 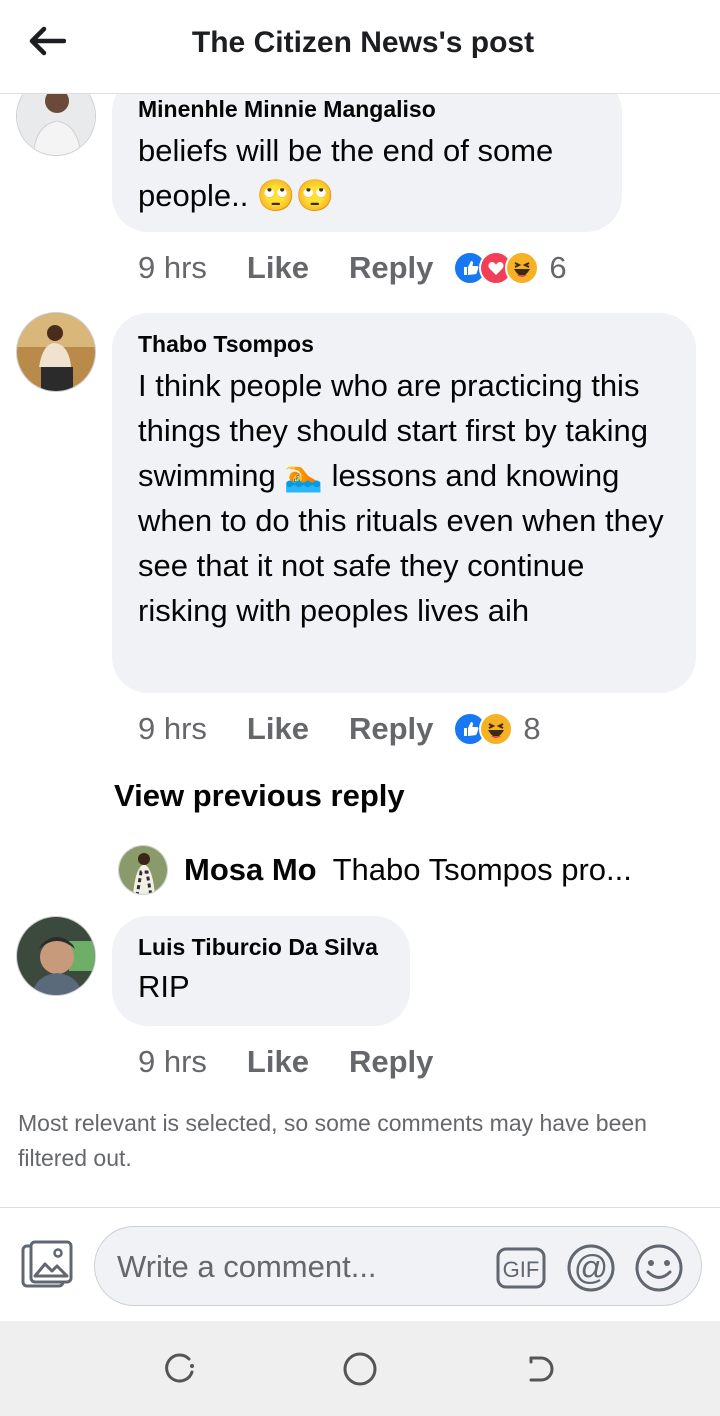 I want to click on gif-icon: GIF, so click(x=521, y=1268).